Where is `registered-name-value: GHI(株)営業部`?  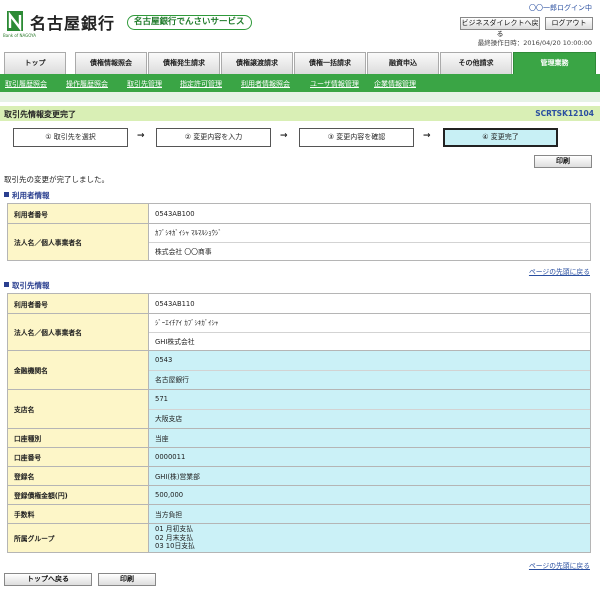 registered-name-value: GHI(株)営業部 is located at coordinates (369, 476).